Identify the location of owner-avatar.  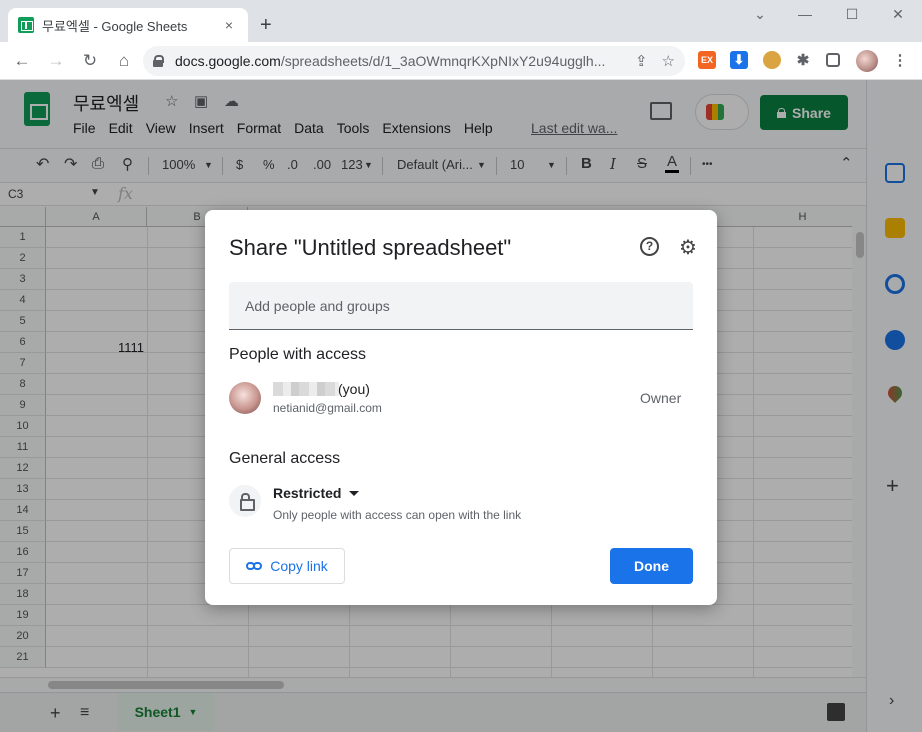
(245, 398).